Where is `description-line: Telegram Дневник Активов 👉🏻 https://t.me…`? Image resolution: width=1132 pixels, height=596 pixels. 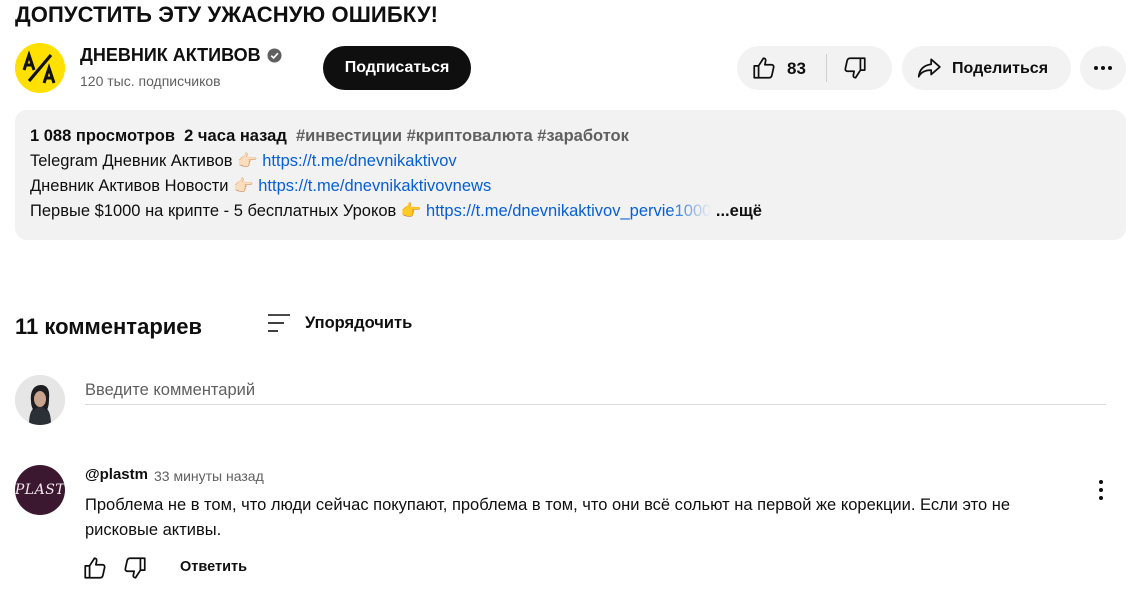
description-line: Telegram Дневник Активов 👉🏻 https://t.me… is located at coordinates (243, 161).